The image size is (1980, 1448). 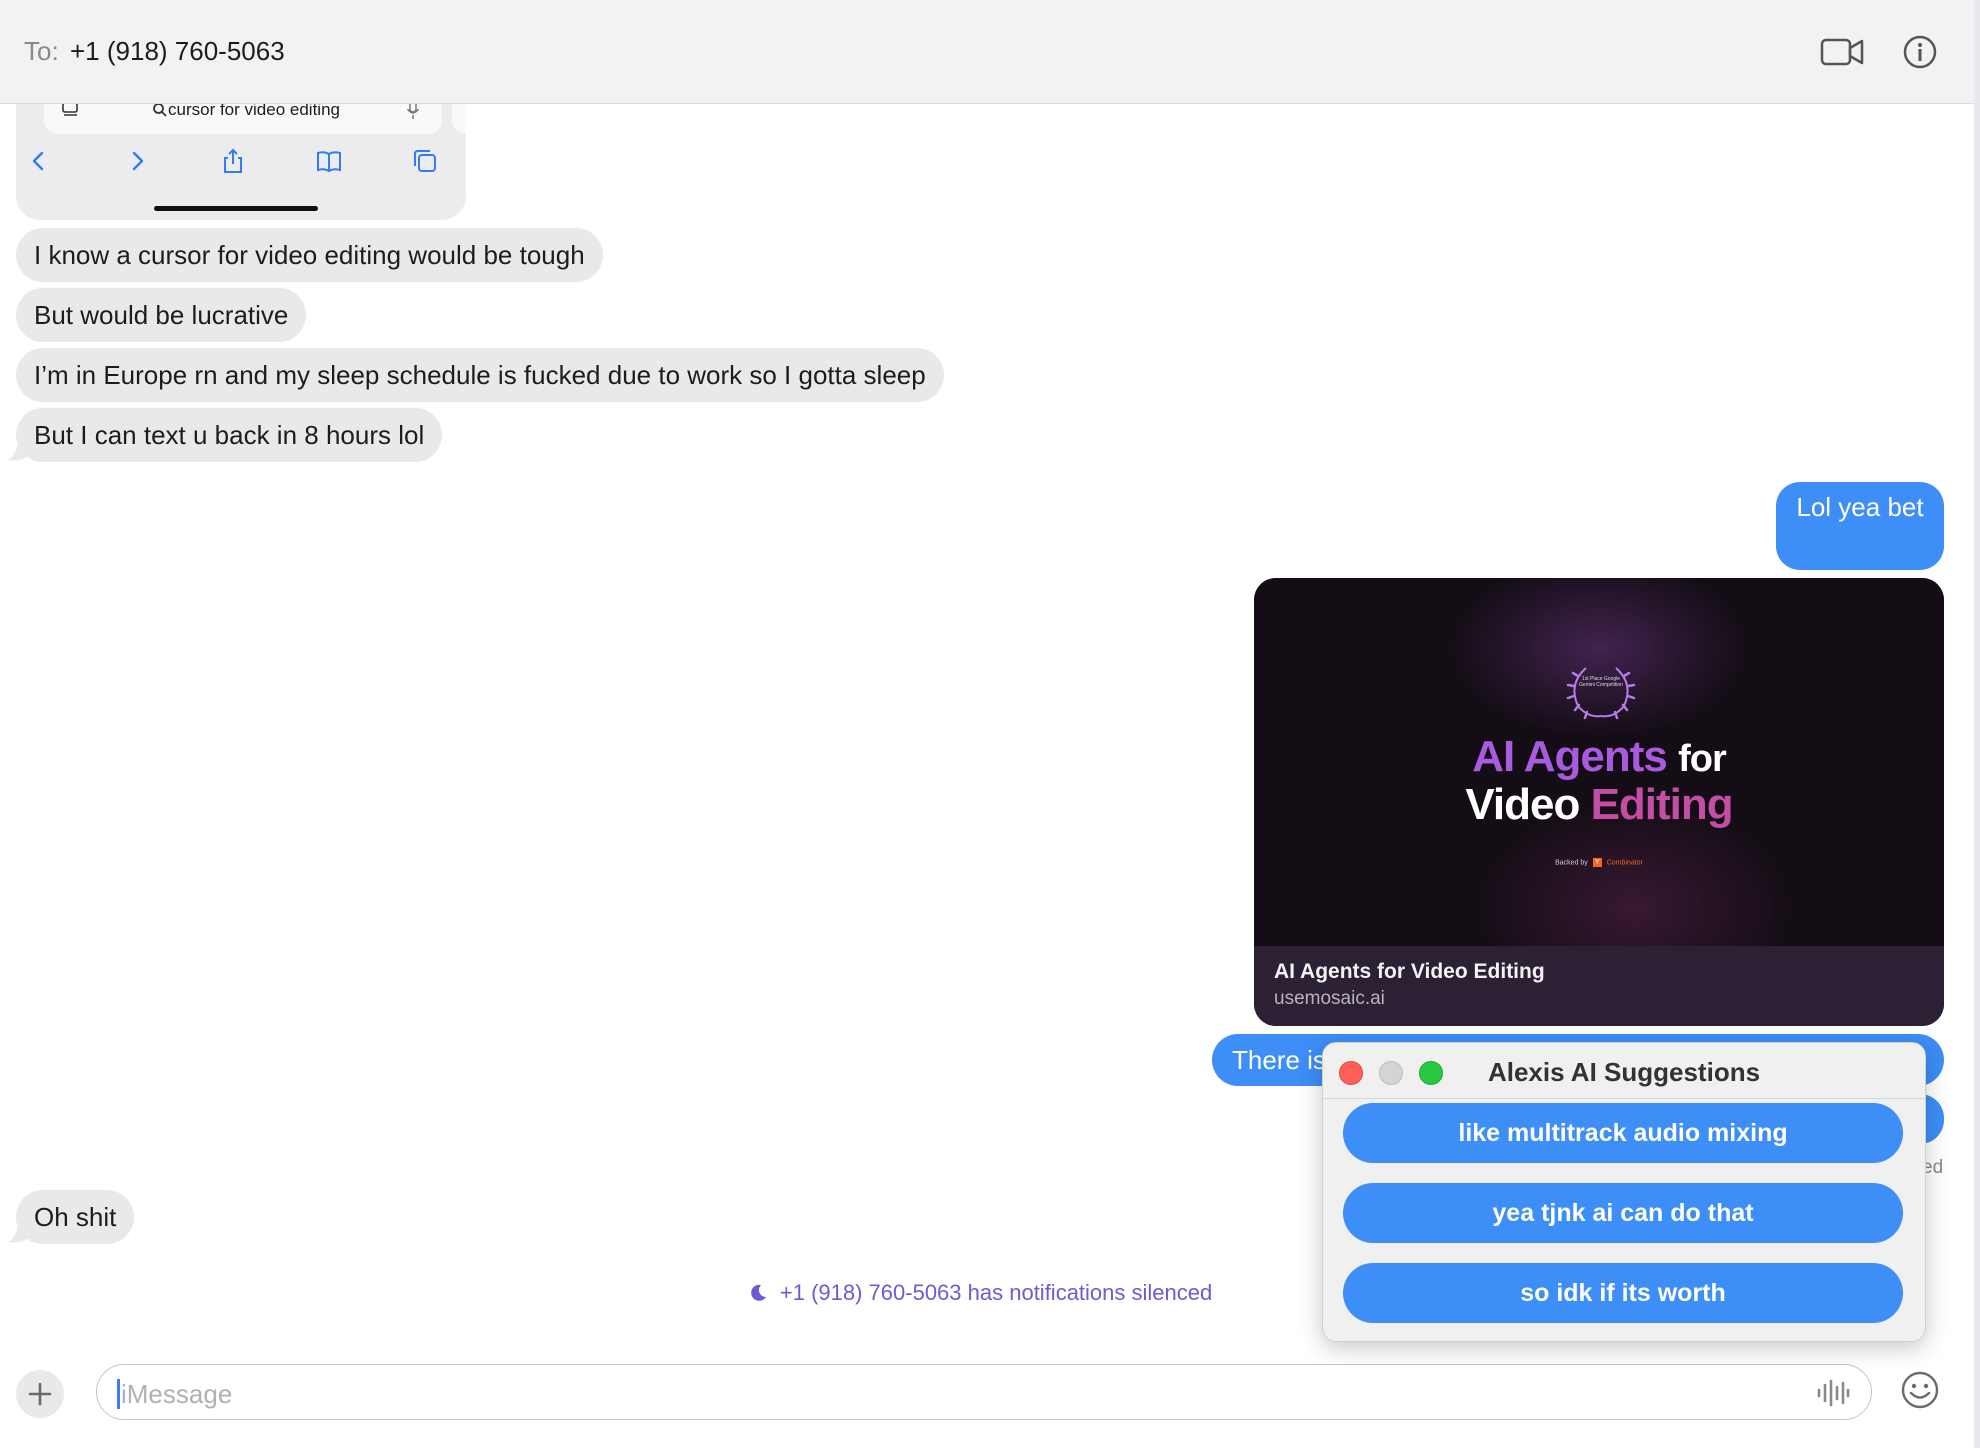 What do you see at coordinates (1702, 759) in the screenshot?
I see `hero-word-for: for` at bounding box center [1702, 759].